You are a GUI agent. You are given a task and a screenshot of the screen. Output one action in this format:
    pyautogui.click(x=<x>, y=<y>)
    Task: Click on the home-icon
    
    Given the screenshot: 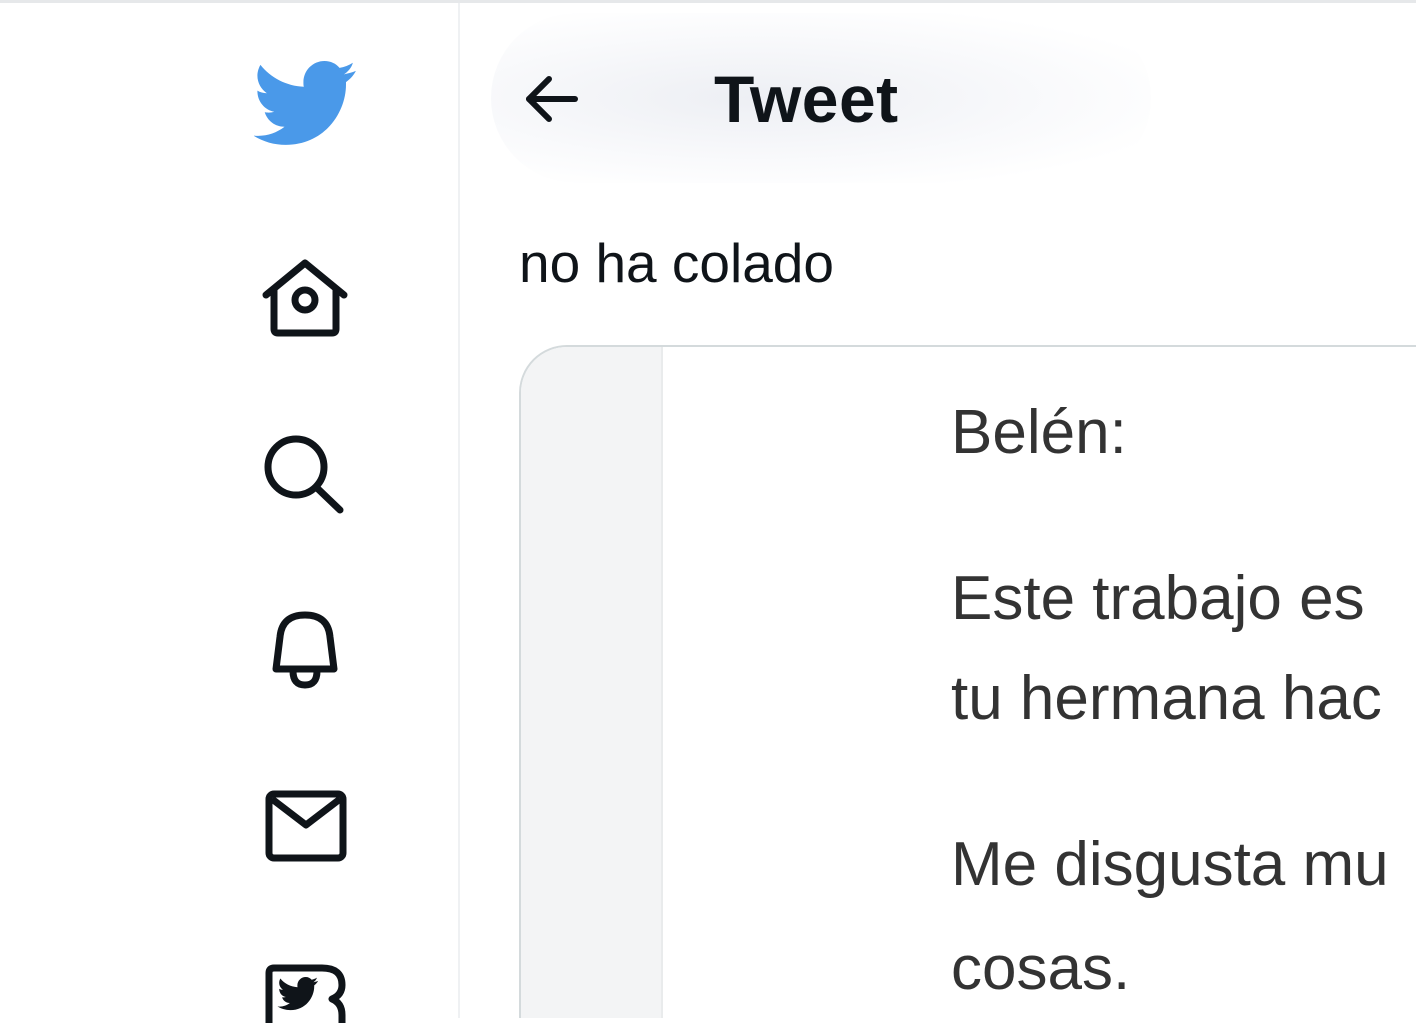 What is the action you would take?
    pyautogui.click(x=305, y=297)
    